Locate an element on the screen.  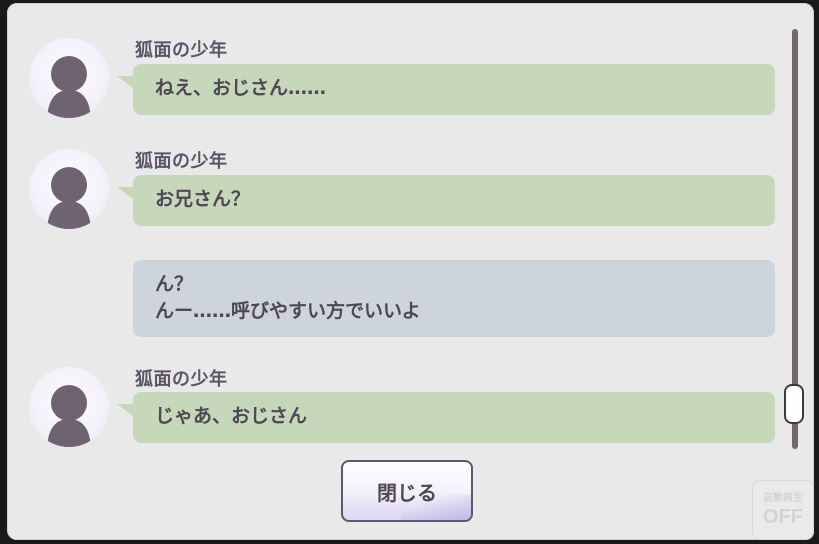
message-line: んー……呼びやすい方でいいよ is located at coordinates (288, 311).